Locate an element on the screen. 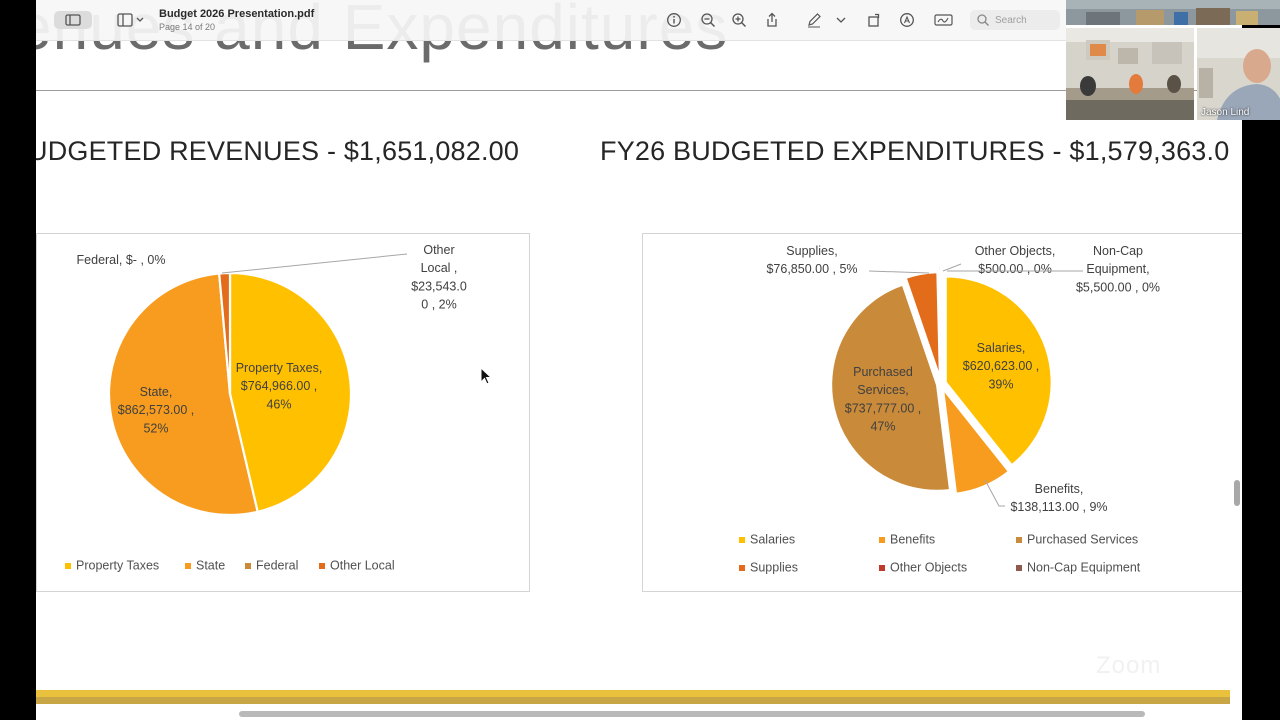 The height and width of the screenshot is (720, 1280). zoom-out-icon is located at coordinates (708, 20).